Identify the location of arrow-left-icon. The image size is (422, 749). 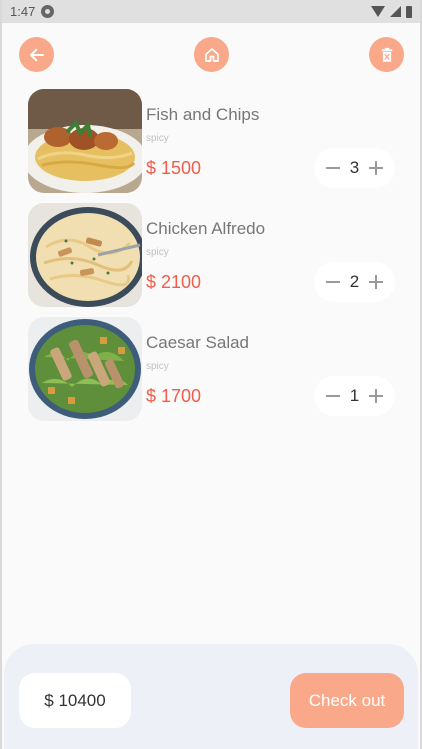
(36, 54).